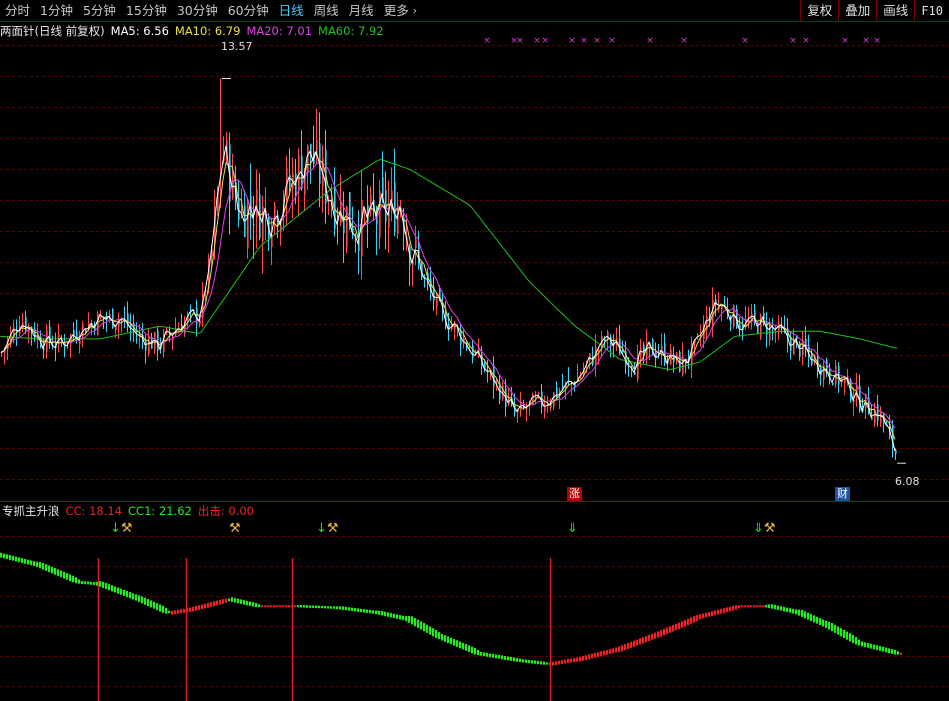  I want to click on tab-60min: 60分钟, so click(248, 11).